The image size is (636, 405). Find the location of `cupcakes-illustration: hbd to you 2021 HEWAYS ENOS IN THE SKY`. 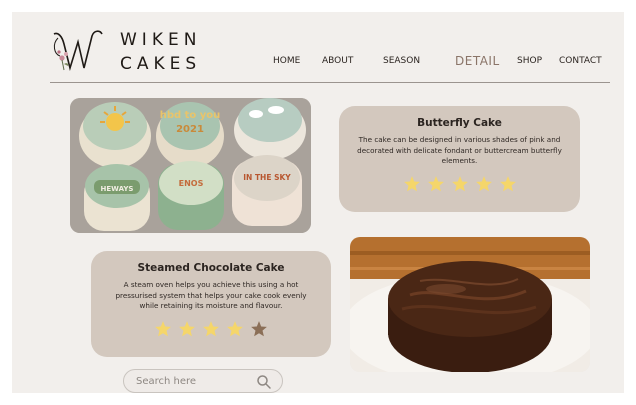

cupcakes-illustration: hbd to you 2021 HEWAYS ENOS IN THE SKY is located at coordinates (190, 165).